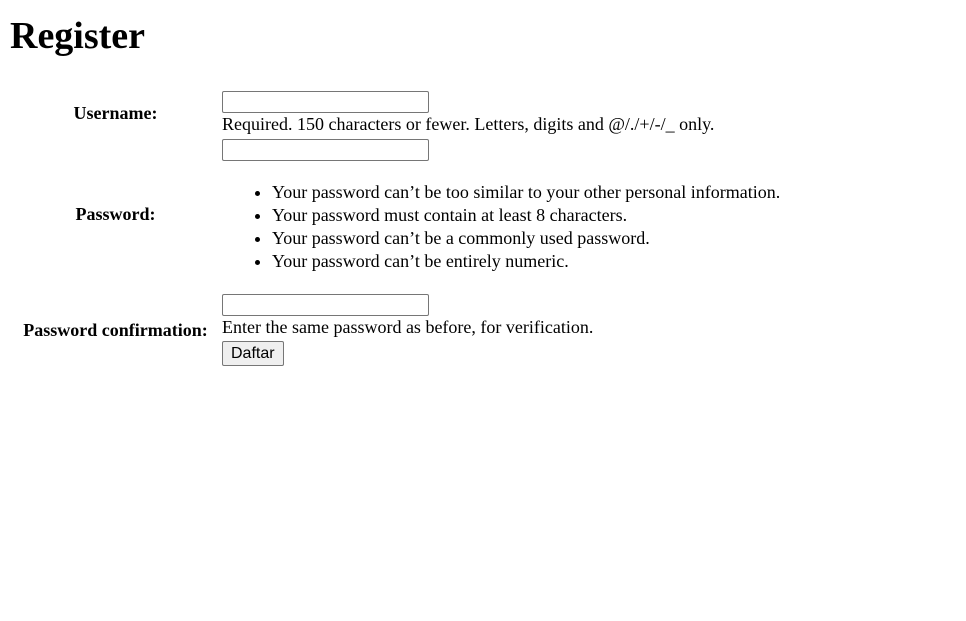 This screenshot has height=621, width=966. What do you see at coordinates (253, 353) in the screenshot?
I see `register-button: Daftar` at bounding box center [253, 353].